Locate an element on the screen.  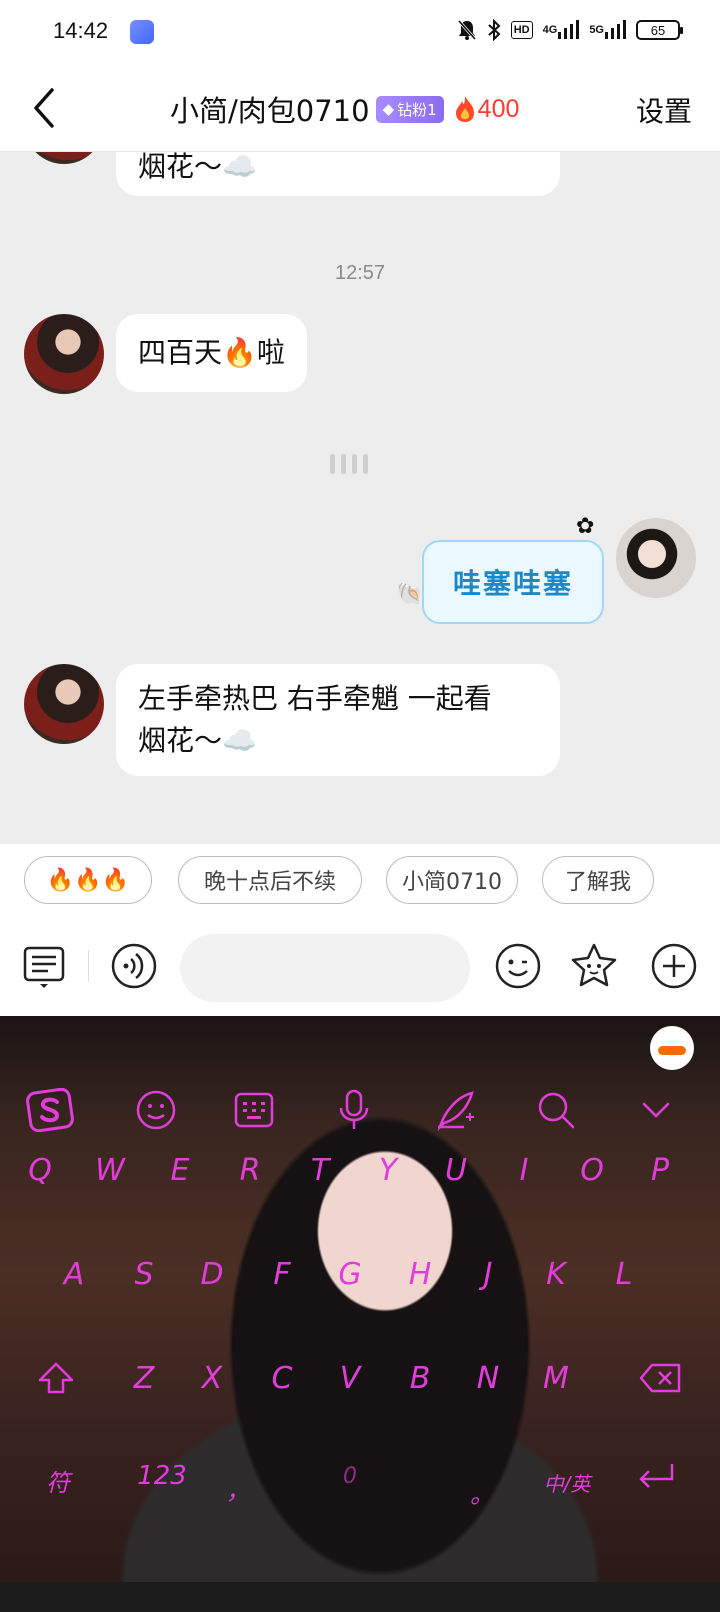
quill-icon is located at coordinates (455, 1111).